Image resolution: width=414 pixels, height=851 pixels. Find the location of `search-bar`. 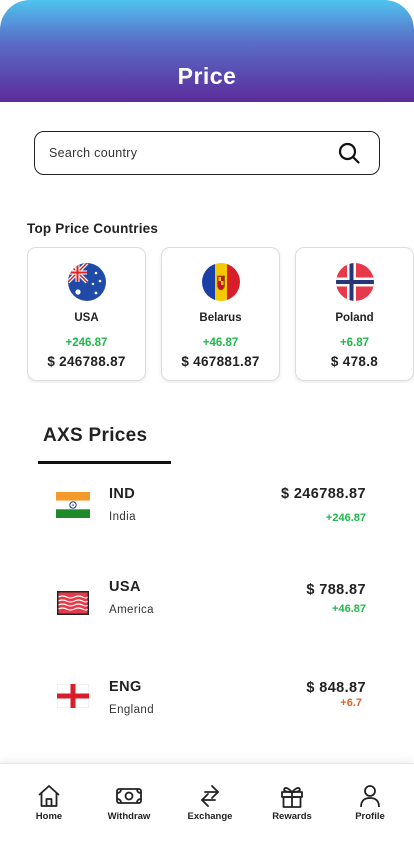

search-bar is located at coordinates (207, 153).